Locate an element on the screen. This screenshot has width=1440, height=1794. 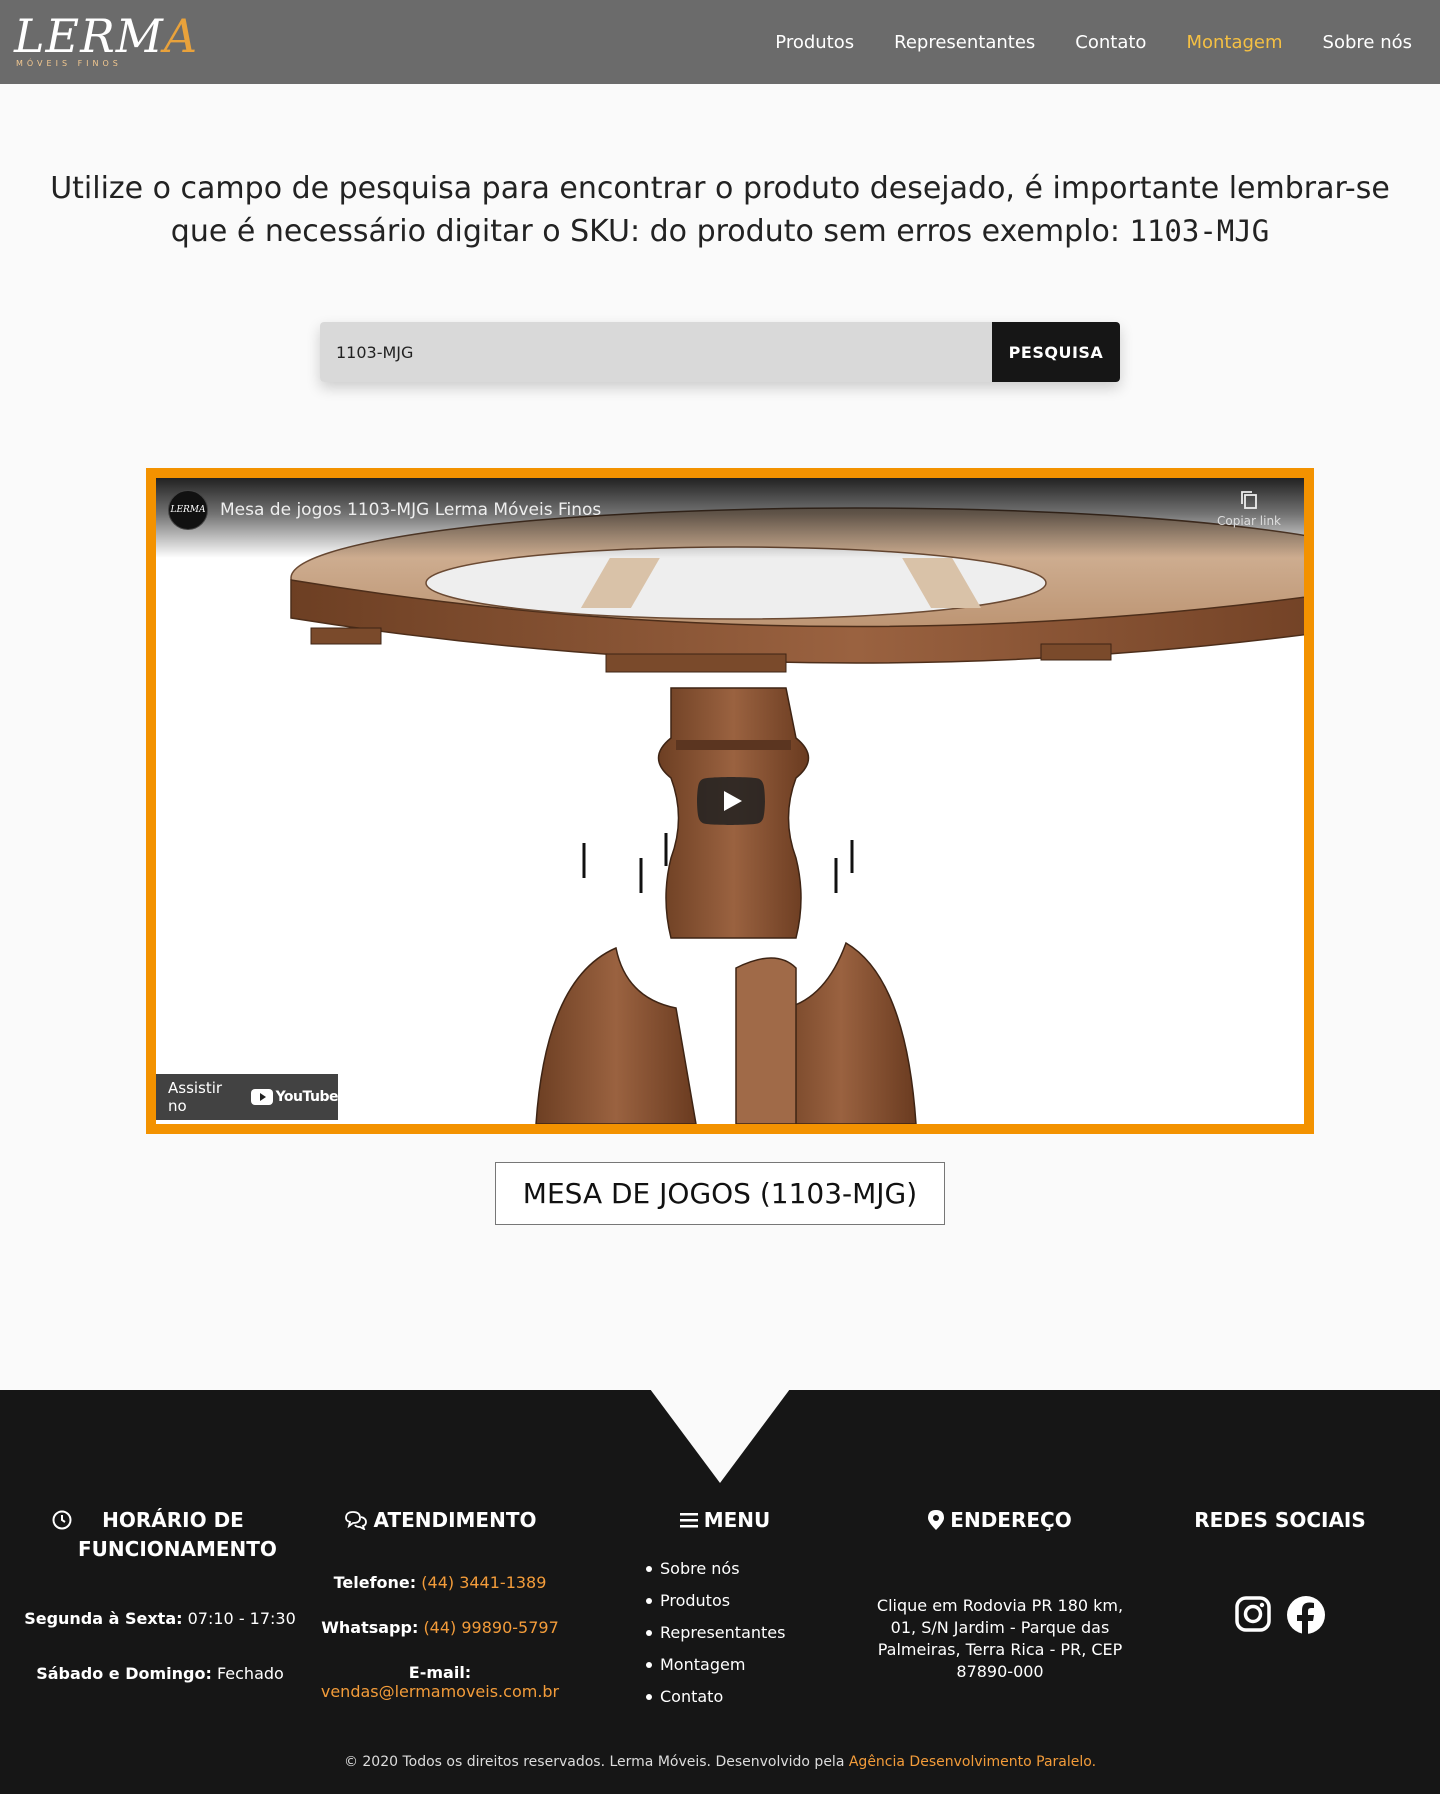
service-heading: ATENDIMENTO is located at coordinates (440, 1520).